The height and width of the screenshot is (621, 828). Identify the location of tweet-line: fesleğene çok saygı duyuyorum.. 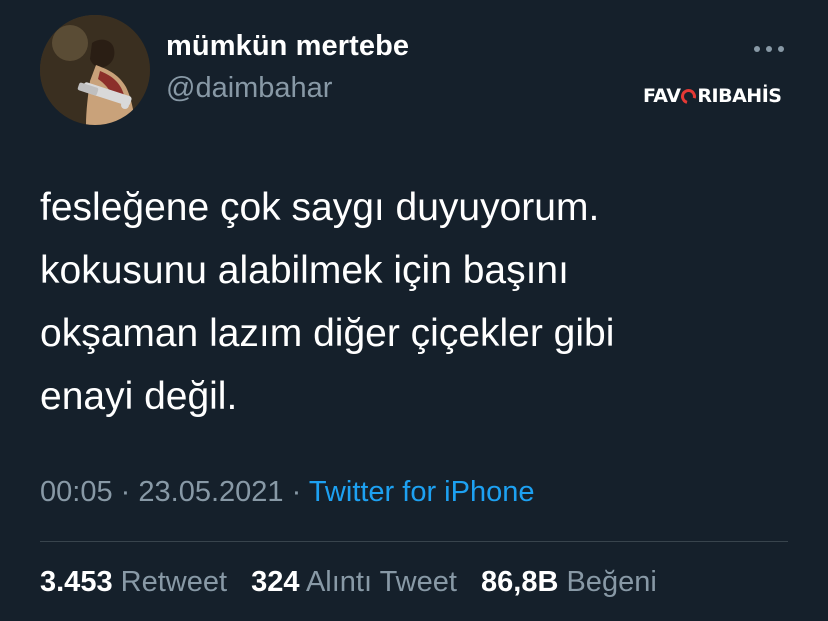
(320, 207).